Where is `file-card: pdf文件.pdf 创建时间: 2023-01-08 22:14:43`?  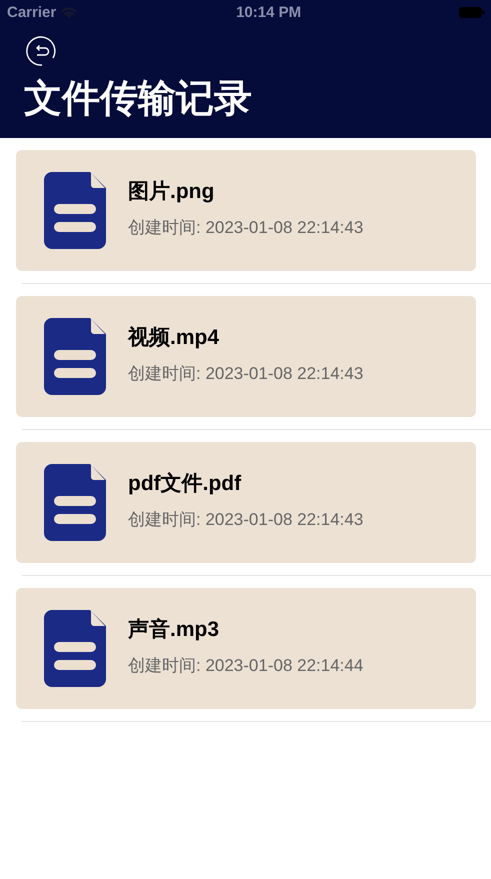 file-card: pdf文件.pdf 创建时间: 2023-01-08 22:14:43 is located at coordinates (246, 502).